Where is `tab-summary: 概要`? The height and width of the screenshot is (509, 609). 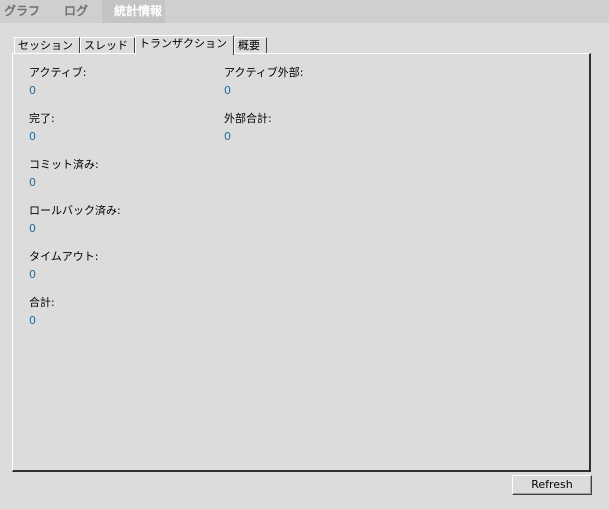 tab-summary: 概要 is located at coordinates (250, 45).